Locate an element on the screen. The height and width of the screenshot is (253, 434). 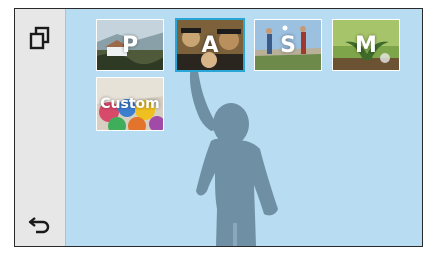
mode-thumbnail-custom: Custom is located at coordinates (130, 104).